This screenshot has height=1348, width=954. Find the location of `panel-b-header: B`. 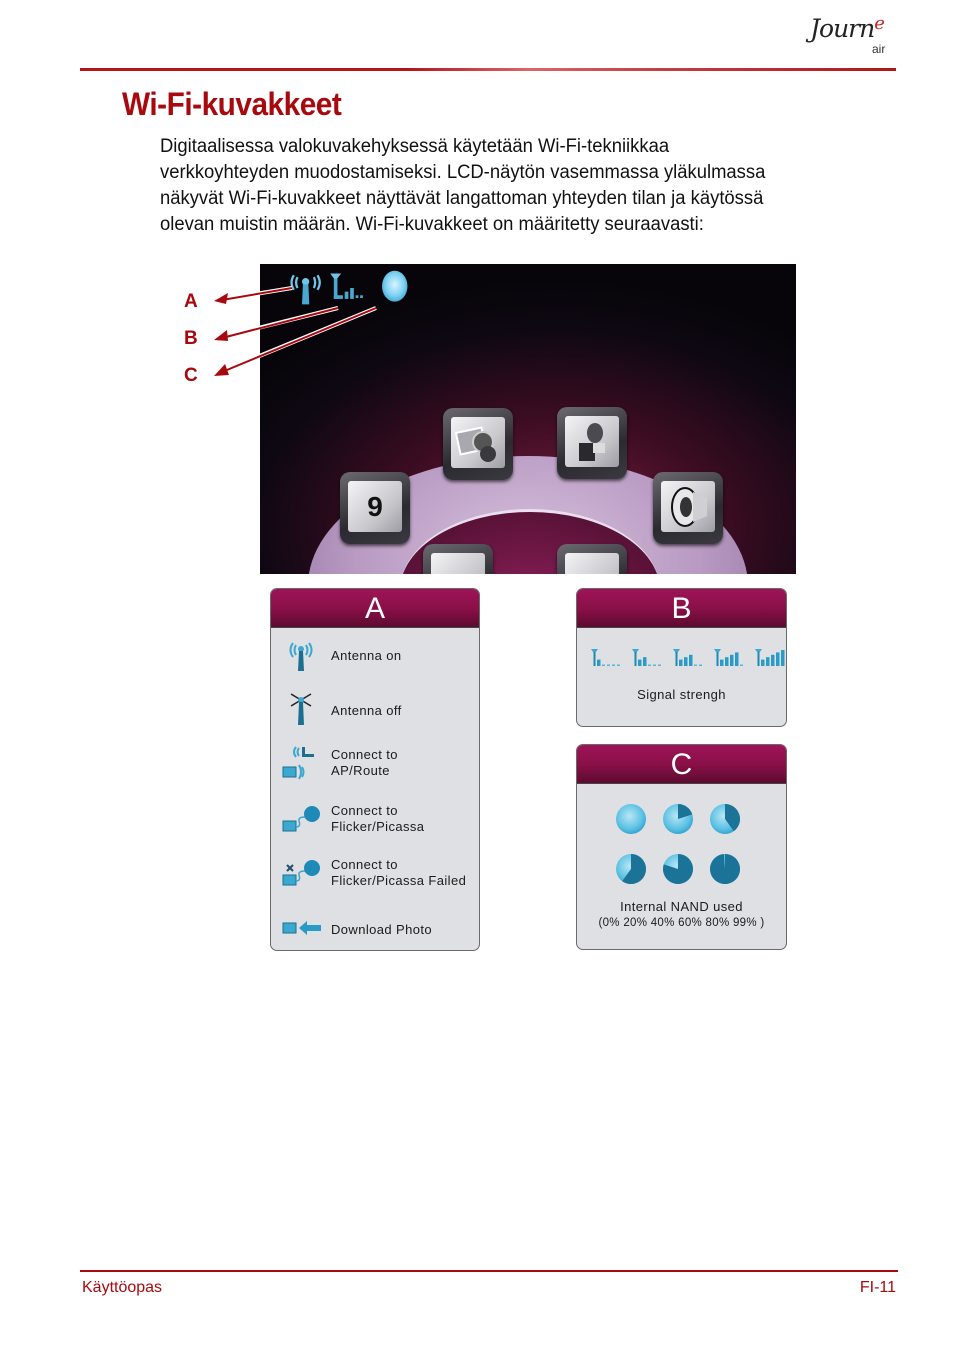

panel-b-header: B is located at coordinates (681, 608).